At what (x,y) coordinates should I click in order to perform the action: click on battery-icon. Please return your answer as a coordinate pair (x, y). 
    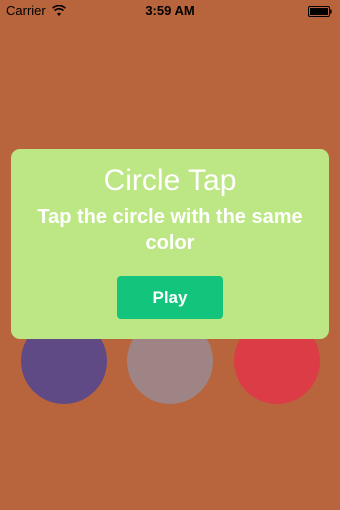
    Looking at the image, I should click on (320, 11).